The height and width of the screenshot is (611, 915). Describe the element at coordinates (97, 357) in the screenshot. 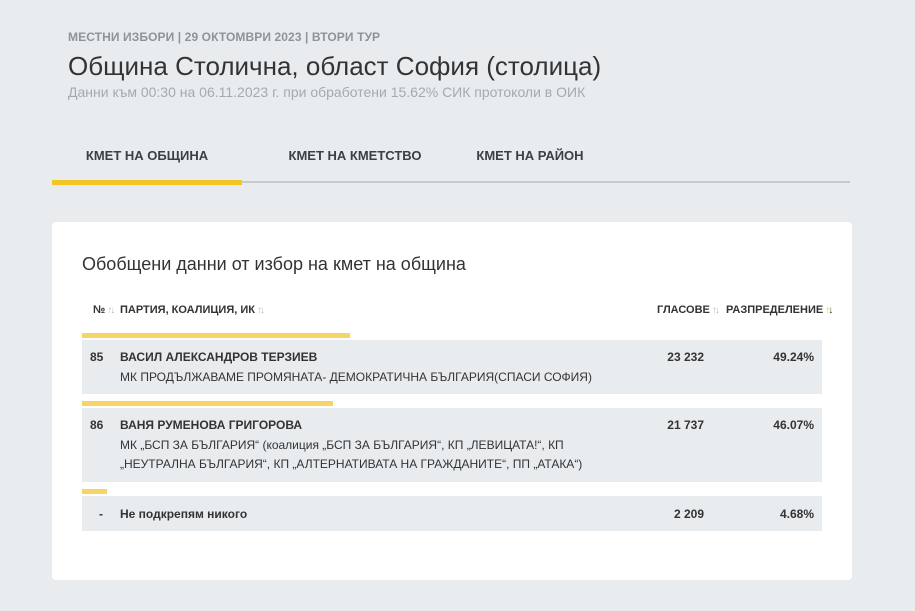

I see `candidate-number: 85` at that location.